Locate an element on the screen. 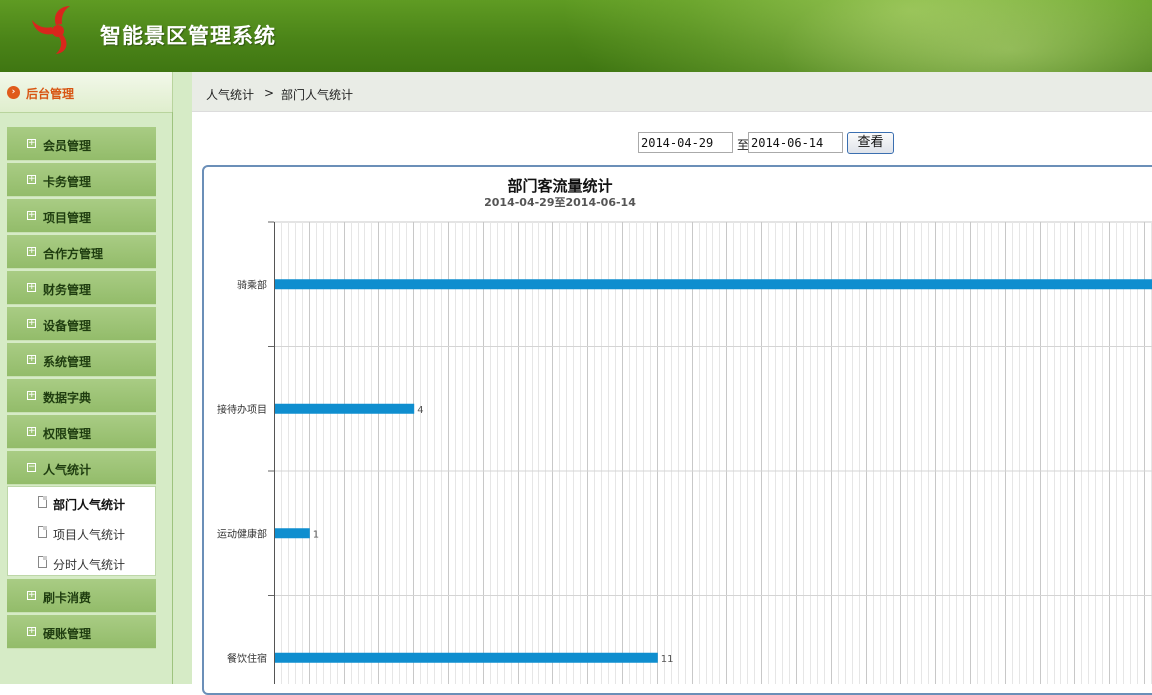 The height and width of the screenshot is (695, 1152). sidebar-header: › 后台管理 is located at coordinates (86, 92).